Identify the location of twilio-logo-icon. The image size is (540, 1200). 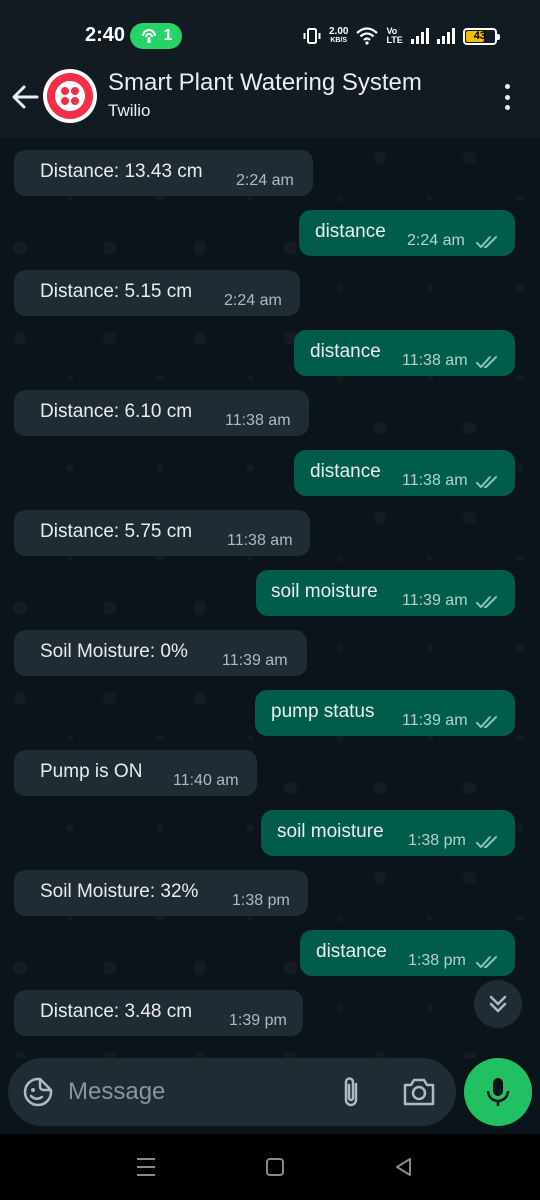
(70, 96).